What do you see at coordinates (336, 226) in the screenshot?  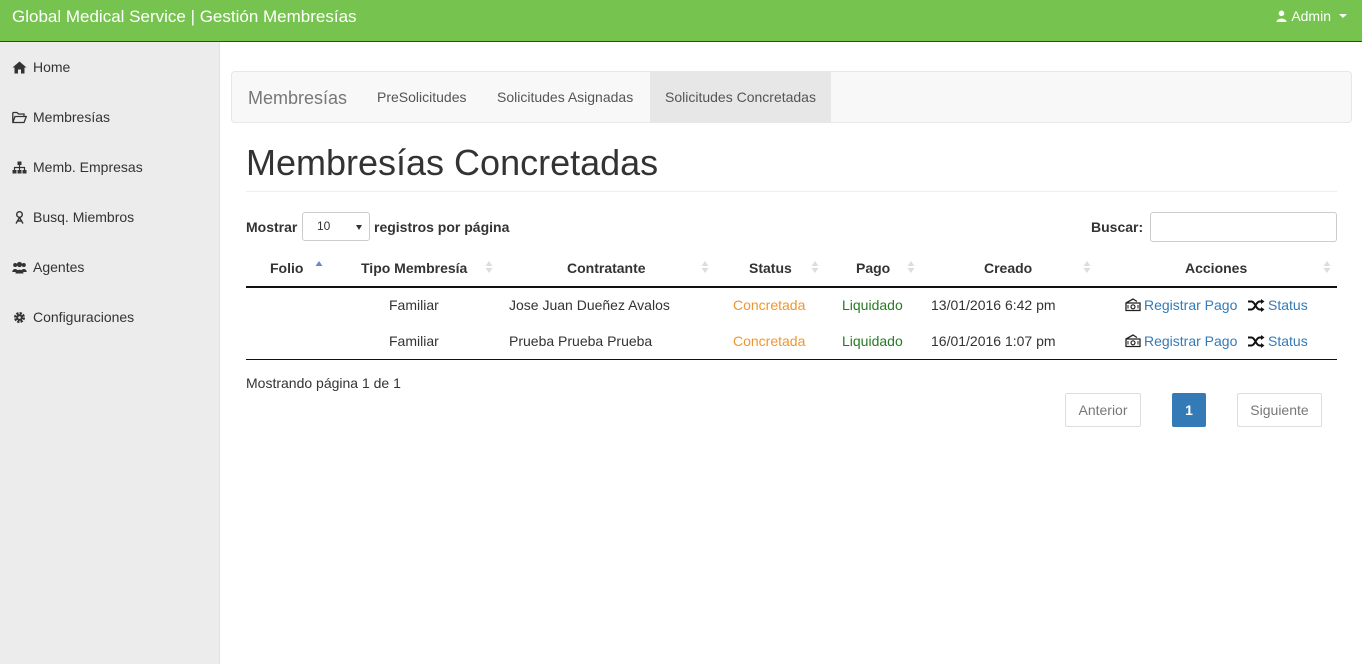 I see `page-size-select: 10` at bounding box center [336, 226].